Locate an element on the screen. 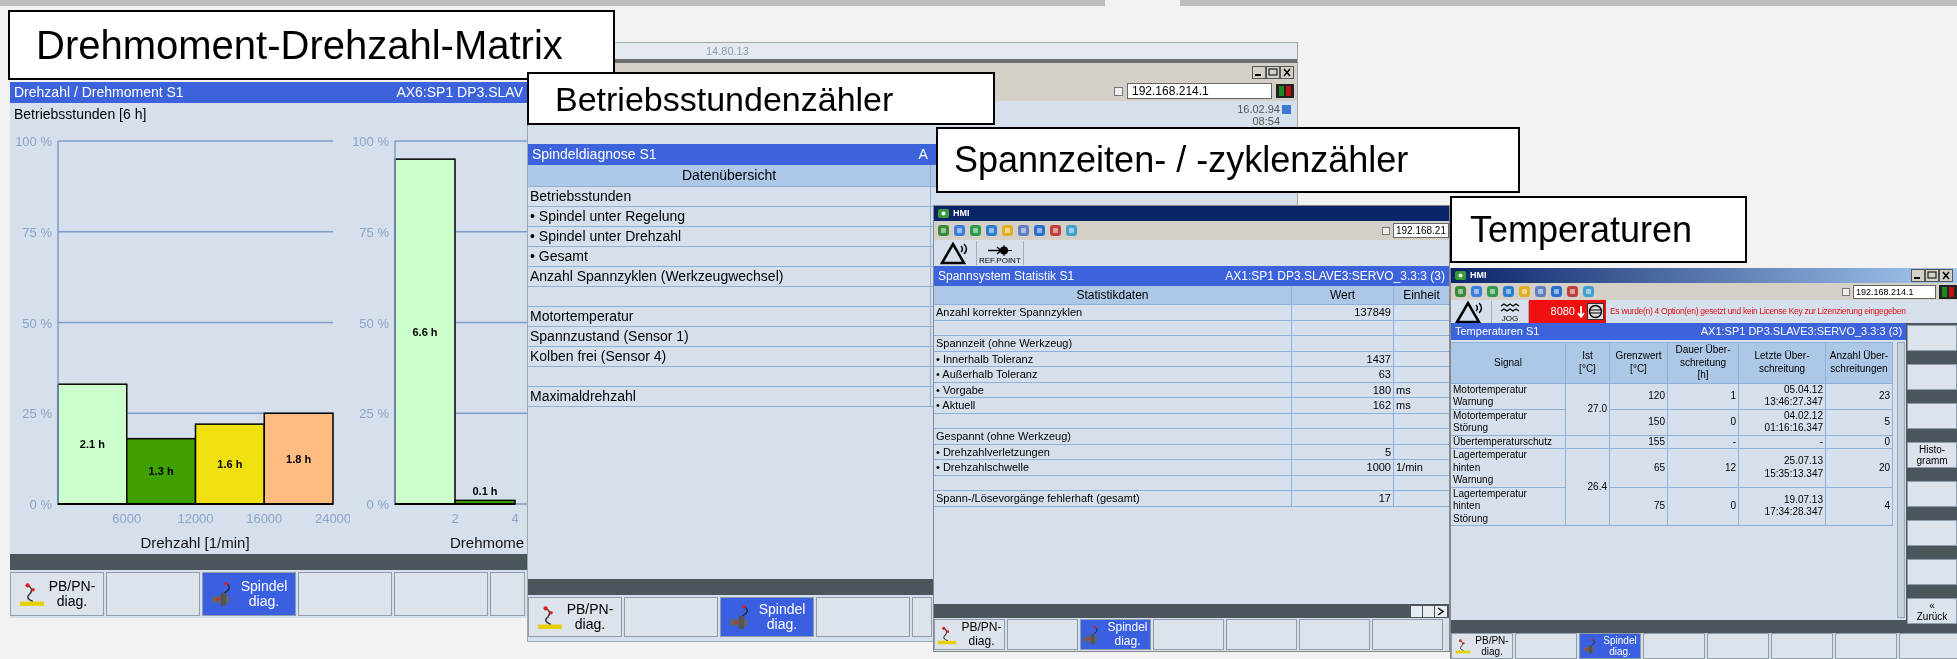 The width and height of the screenshot is (1957, 659). table-cell: Gespannt (ohne Werkzeug) is located at coordinates (1003, 436).